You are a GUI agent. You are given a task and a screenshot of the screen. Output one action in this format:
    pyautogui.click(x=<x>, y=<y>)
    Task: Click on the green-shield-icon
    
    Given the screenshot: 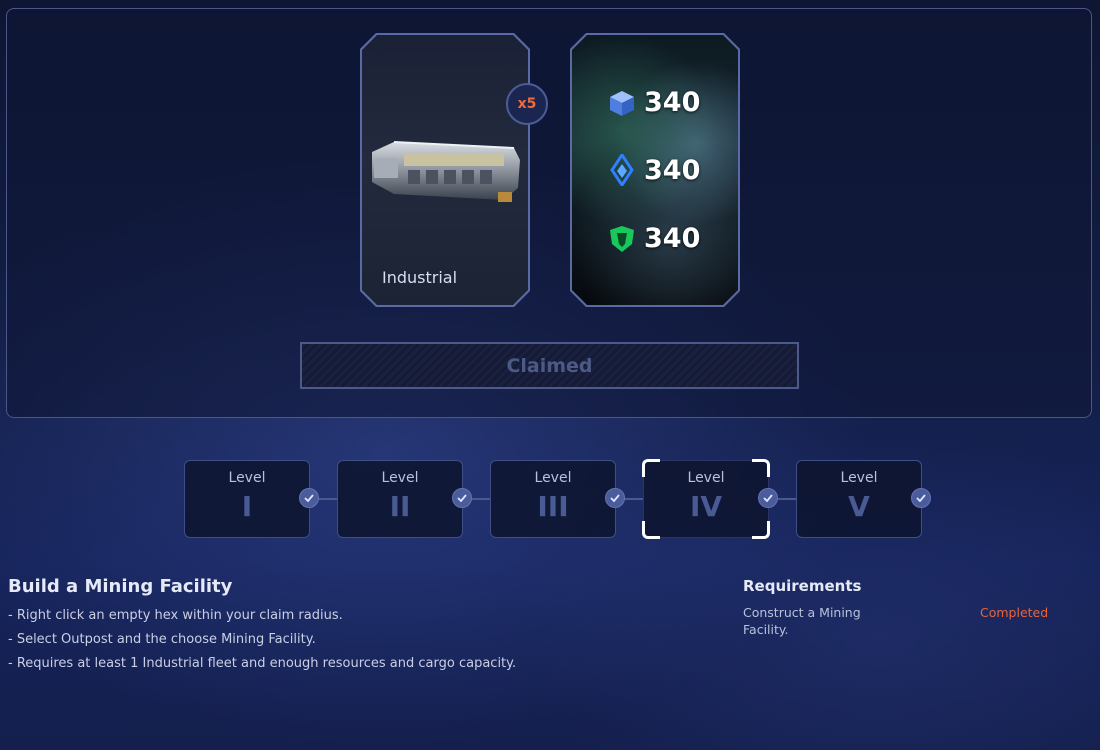 What is the action you would take?
    pyautogui.click(x=622, y=239)
    